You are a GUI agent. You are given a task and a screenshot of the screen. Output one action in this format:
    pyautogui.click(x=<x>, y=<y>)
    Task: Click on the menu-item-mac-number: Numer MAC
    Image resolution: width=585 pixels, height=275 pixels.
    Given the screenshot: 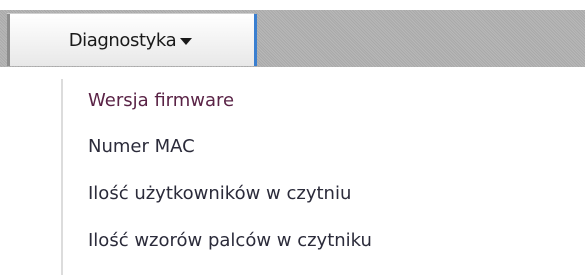 What is the action you would take?
    pyautogui.click(x=141, y=146)
    